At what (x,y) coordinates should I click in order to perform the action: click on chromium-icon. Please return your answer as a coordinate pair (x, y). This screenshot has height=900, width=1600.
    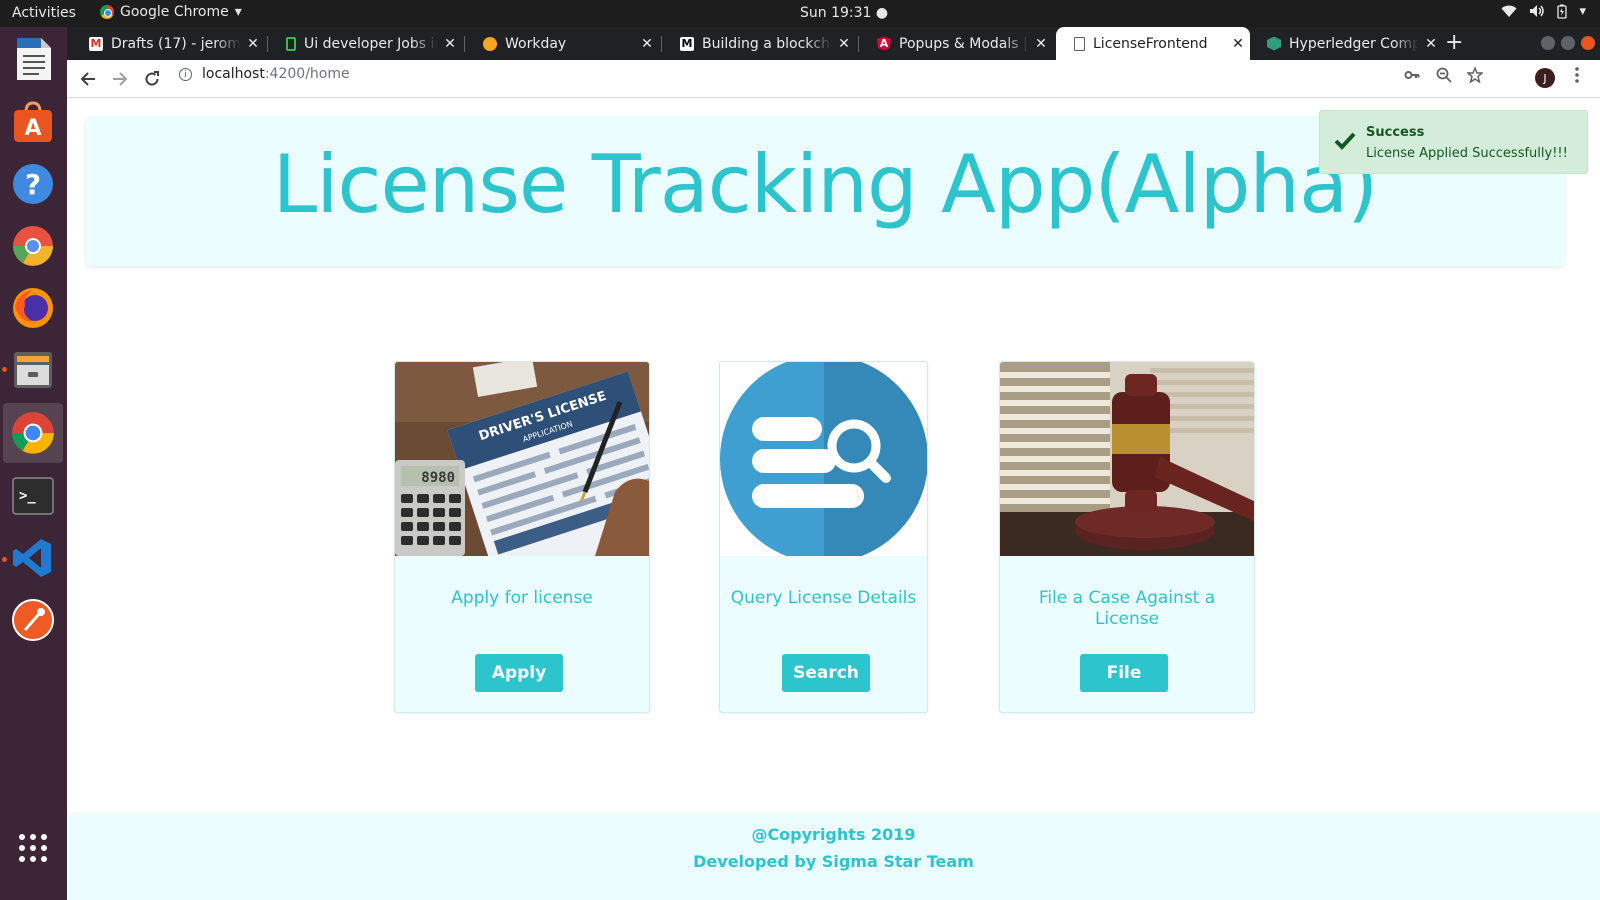
    Looking at the image, I should click on (33, 246).